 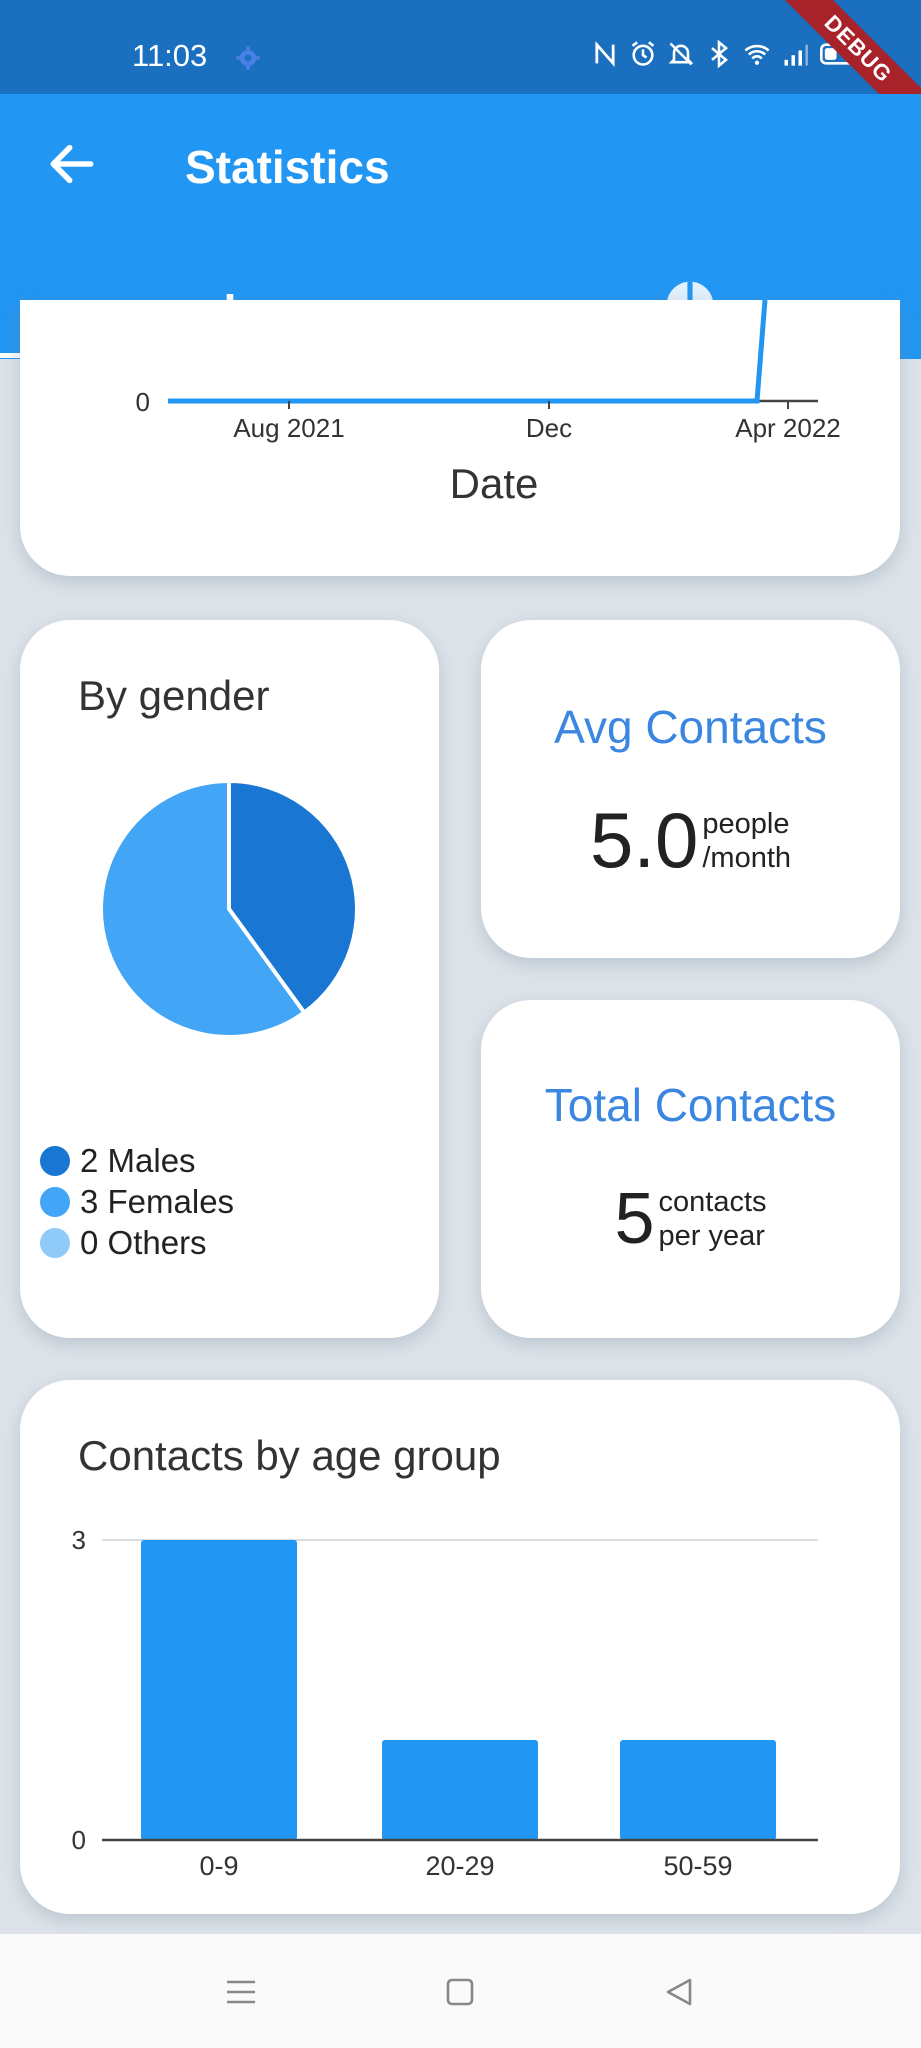 I want to click on date-line-chart: 0 Aug 2021 Dec Apr 2022 Date, so click(x=488, y=403).